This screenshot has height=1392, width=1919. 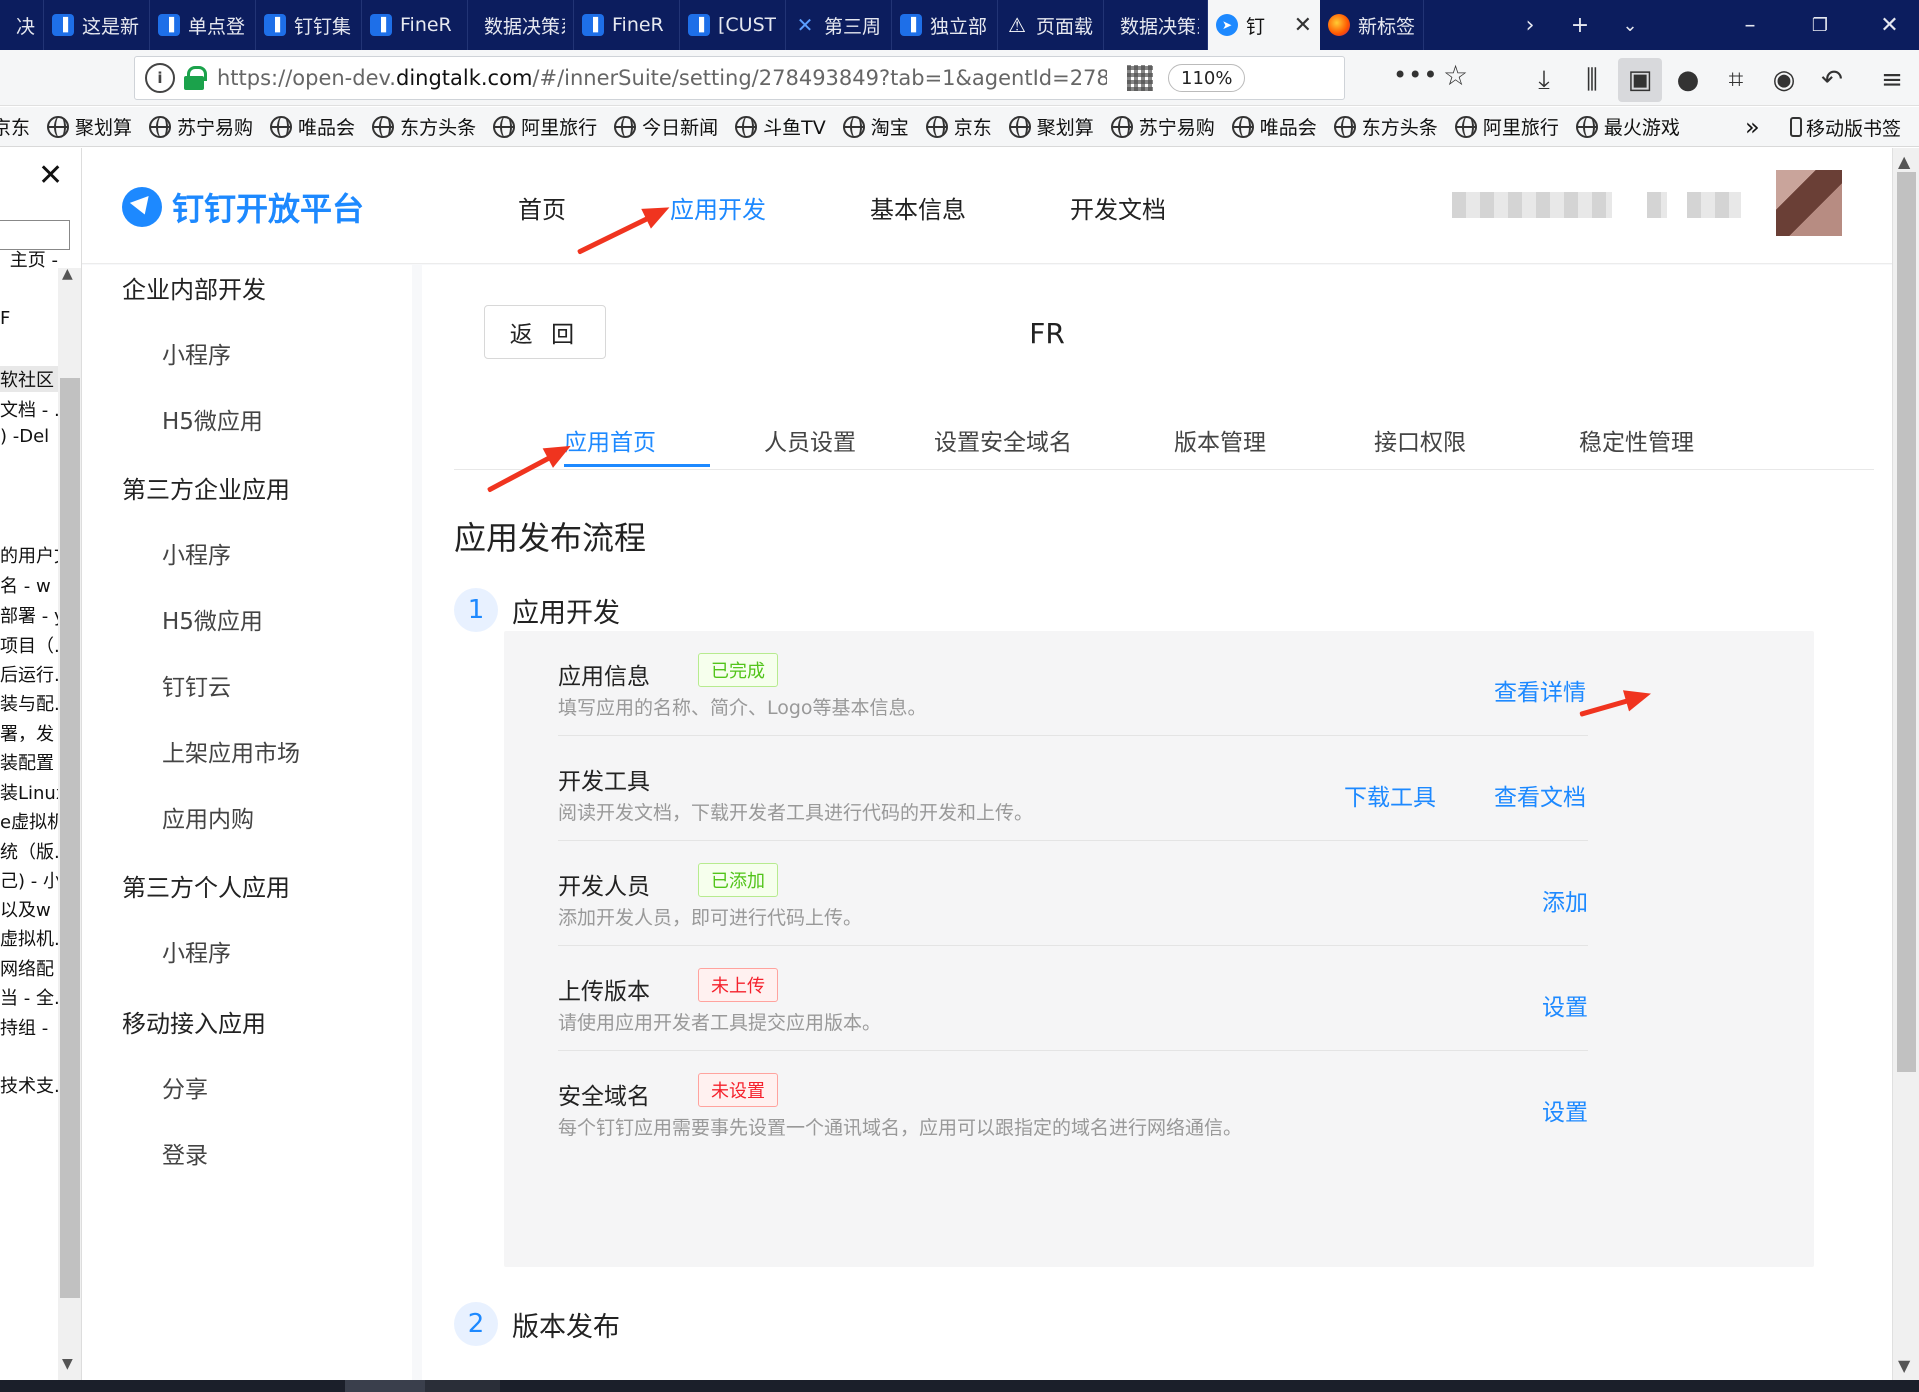 I want to click on zoom-level-badge: 110%, so click(x=1207, y=78).